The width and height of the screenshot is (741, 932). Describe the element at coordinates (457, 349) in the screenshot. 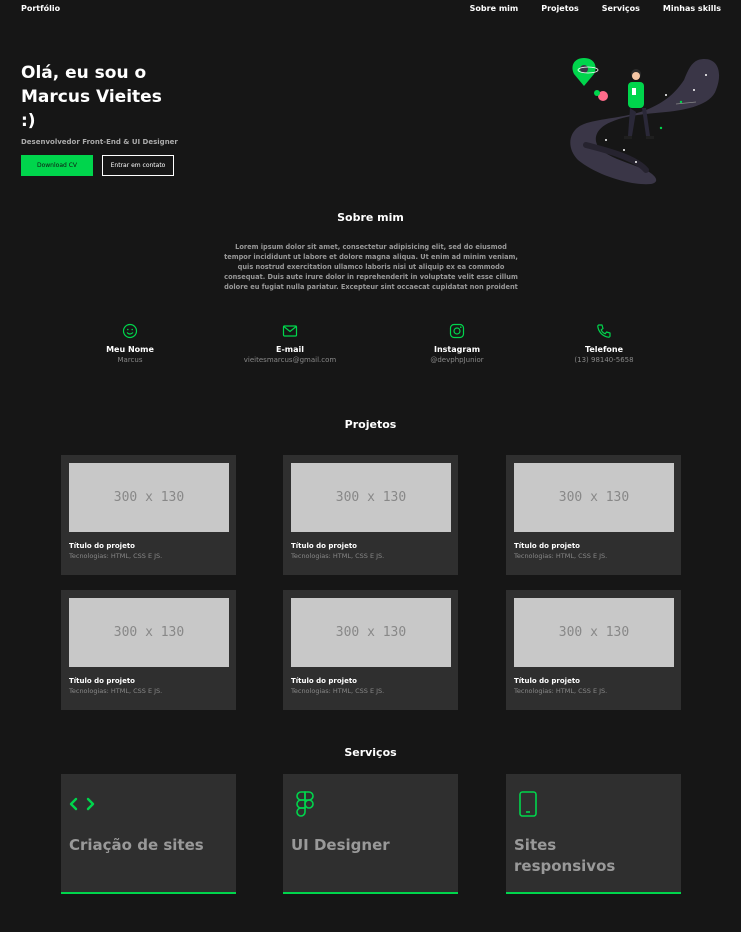

I see `contact-label: Instagram` at that location.